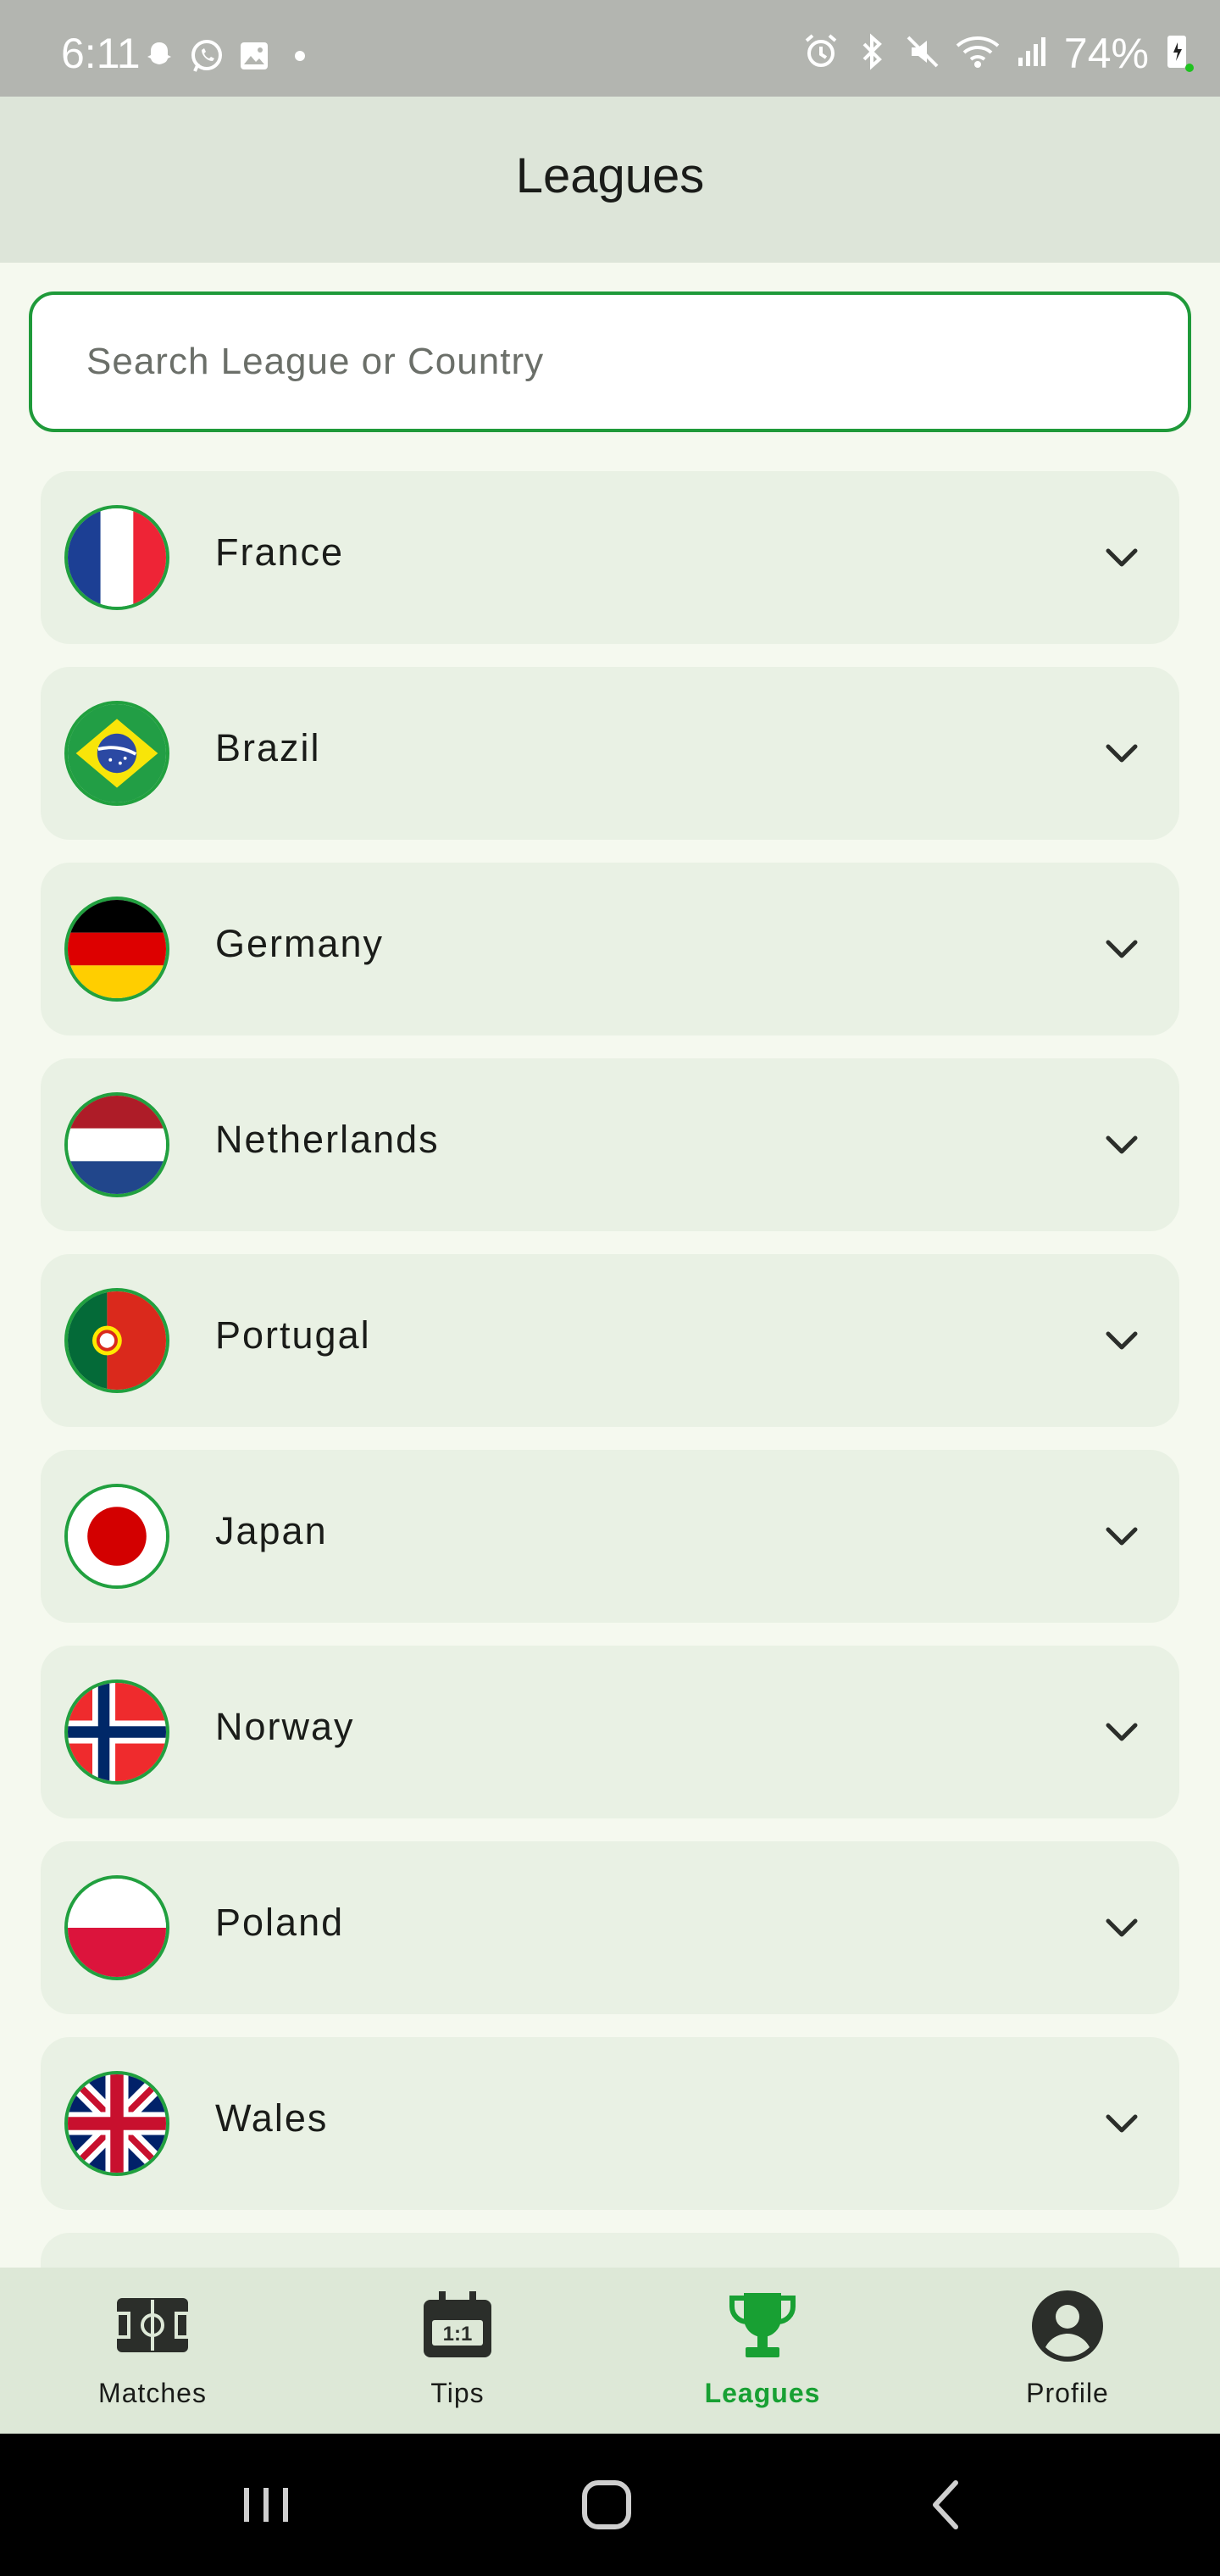  What do you see at coordinates (327, 1139) in the screenshot?
I see `country-name: Netherlands` at bounding box center [327, 1139].